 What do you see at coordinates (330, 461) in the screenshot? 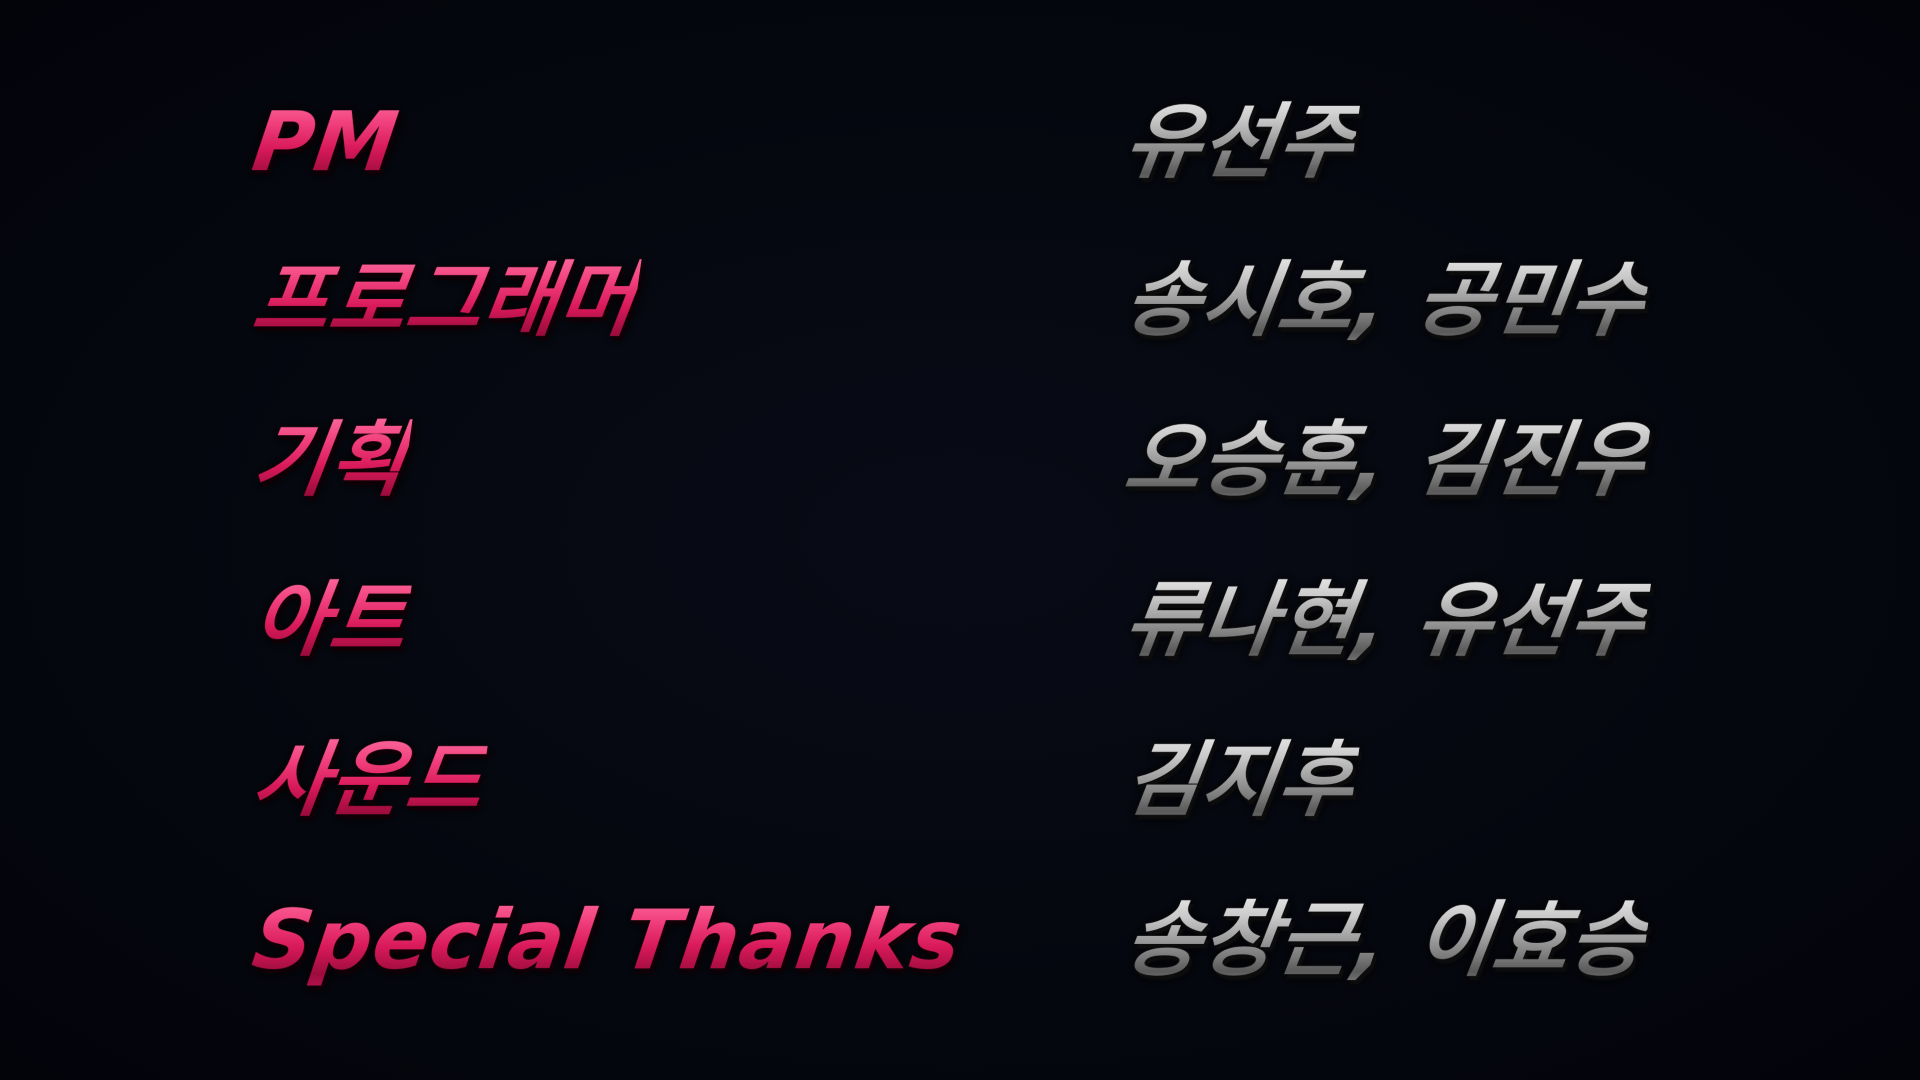
I see `credit-role: 기획` at bounding box center [330, 461].